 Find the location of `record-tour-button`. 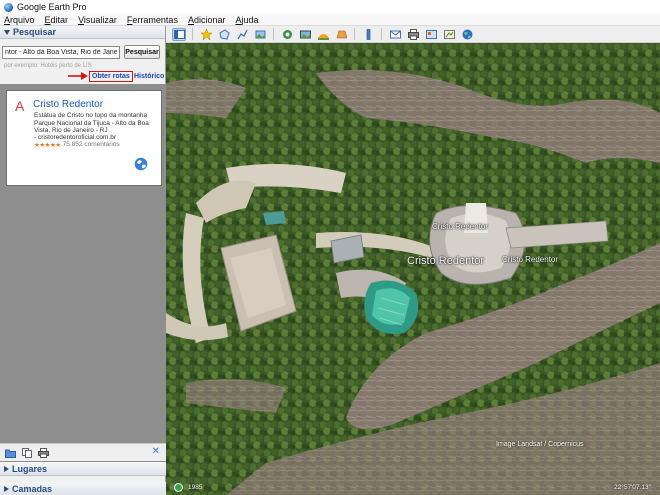

record-tour-button is located at coordinates (287, 34).